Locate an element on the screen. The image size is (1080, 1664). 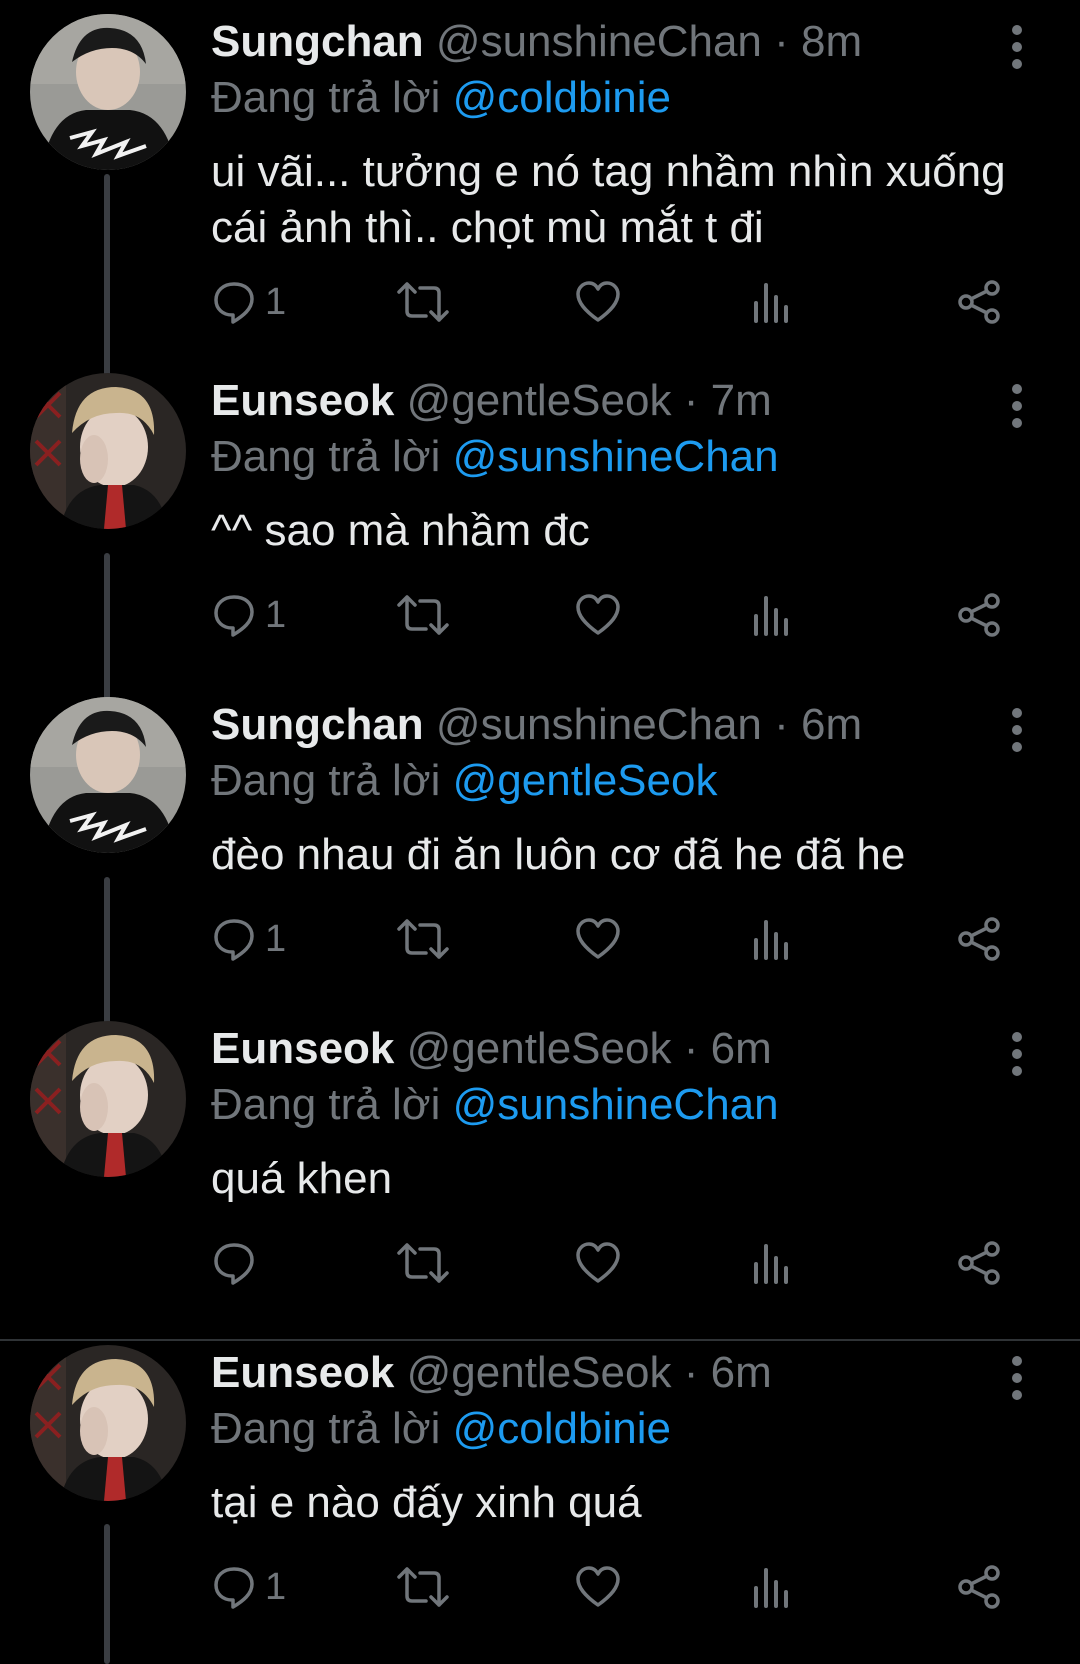
timestamp: 7m is located at coordinates (741, 400).